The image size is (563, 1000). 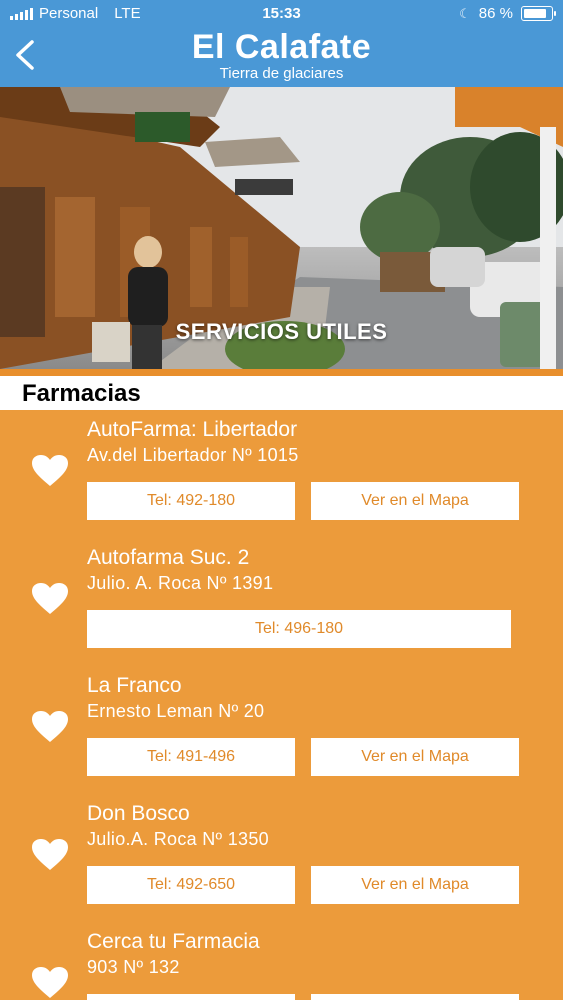 I want to click on app-title: El Calafate, so click(x=281, y=47).